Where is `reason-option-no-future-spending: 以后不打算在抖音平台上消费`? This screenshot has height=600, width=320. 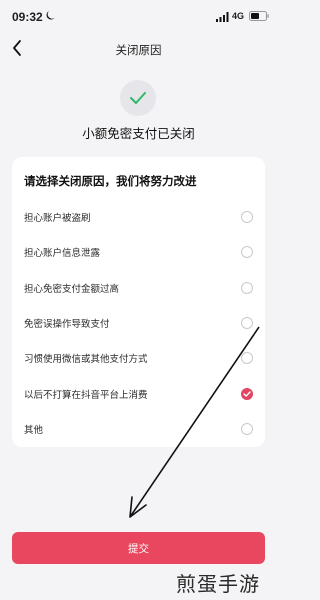 reason-option-no-future-spending: 以后不打算在抖音平台上消费 is located at coordinates (138, 394).